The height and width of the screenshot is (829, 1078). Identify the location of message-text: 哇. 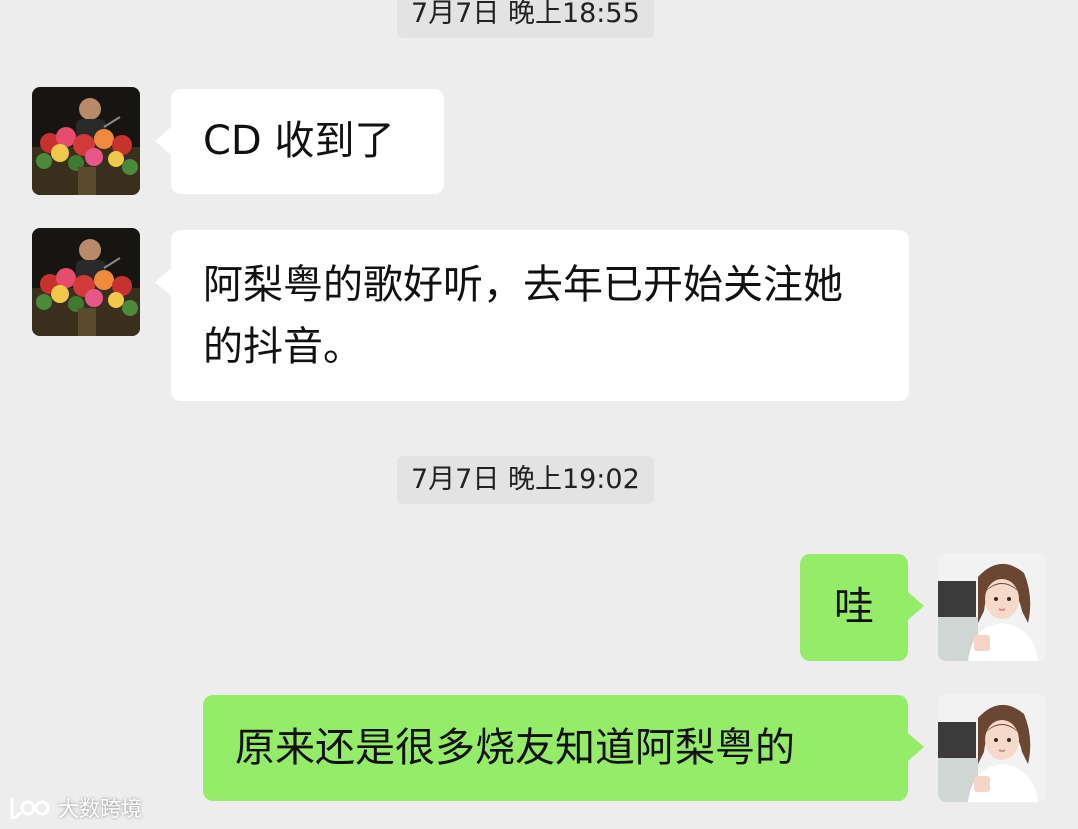
(854, 607).